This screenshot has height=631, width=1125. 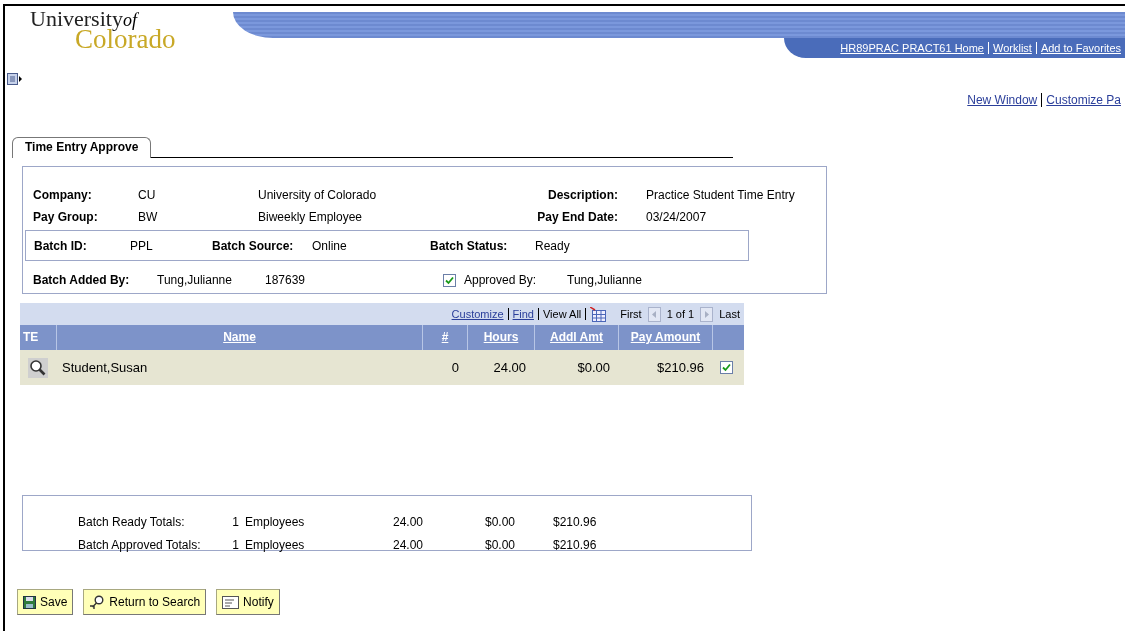 I want to click on field-value: CU, so click(x=147, y=195).